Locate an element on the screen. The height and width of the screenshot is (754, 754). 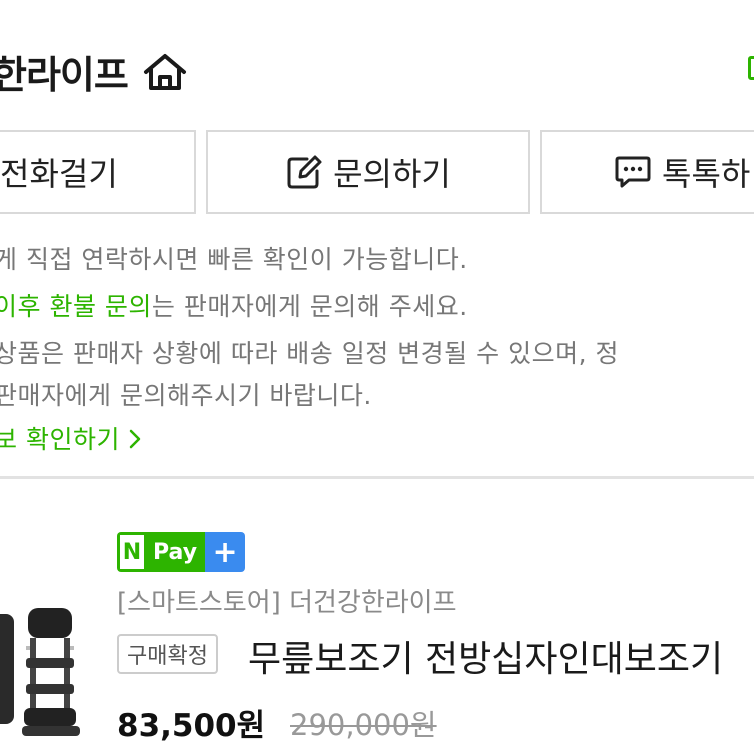
call-button: 전화걸기 is located at coordinates (98, 172).